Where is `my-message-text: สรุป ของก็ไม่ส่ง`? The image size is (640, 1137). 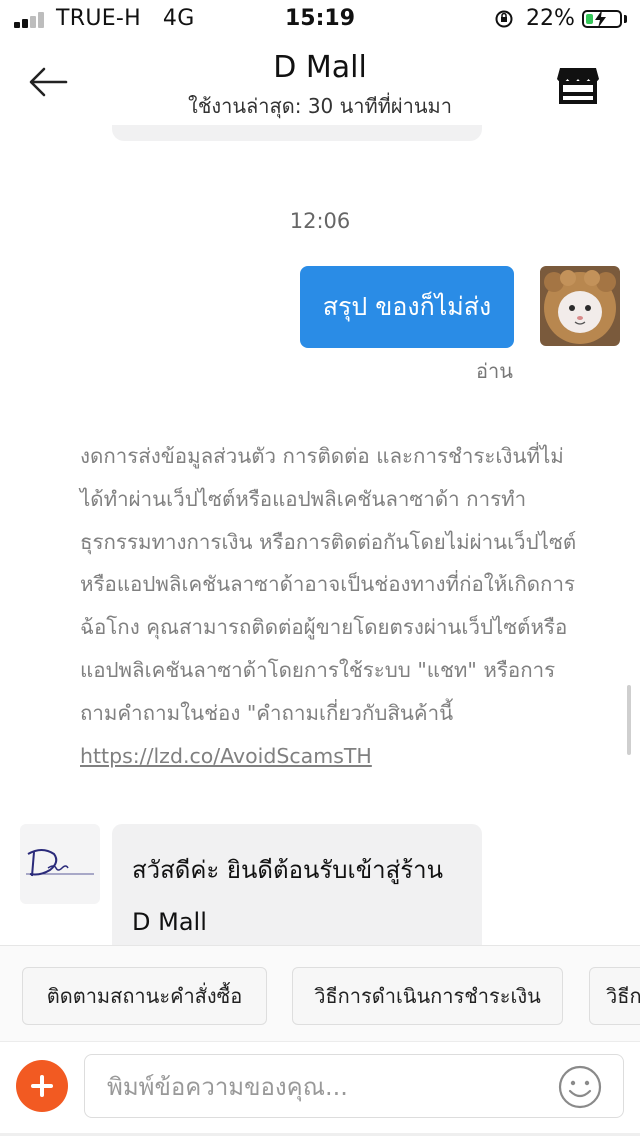 my-message-text: สรุป ของก็ไม่ส่ง is located at coordinates (407, 306).